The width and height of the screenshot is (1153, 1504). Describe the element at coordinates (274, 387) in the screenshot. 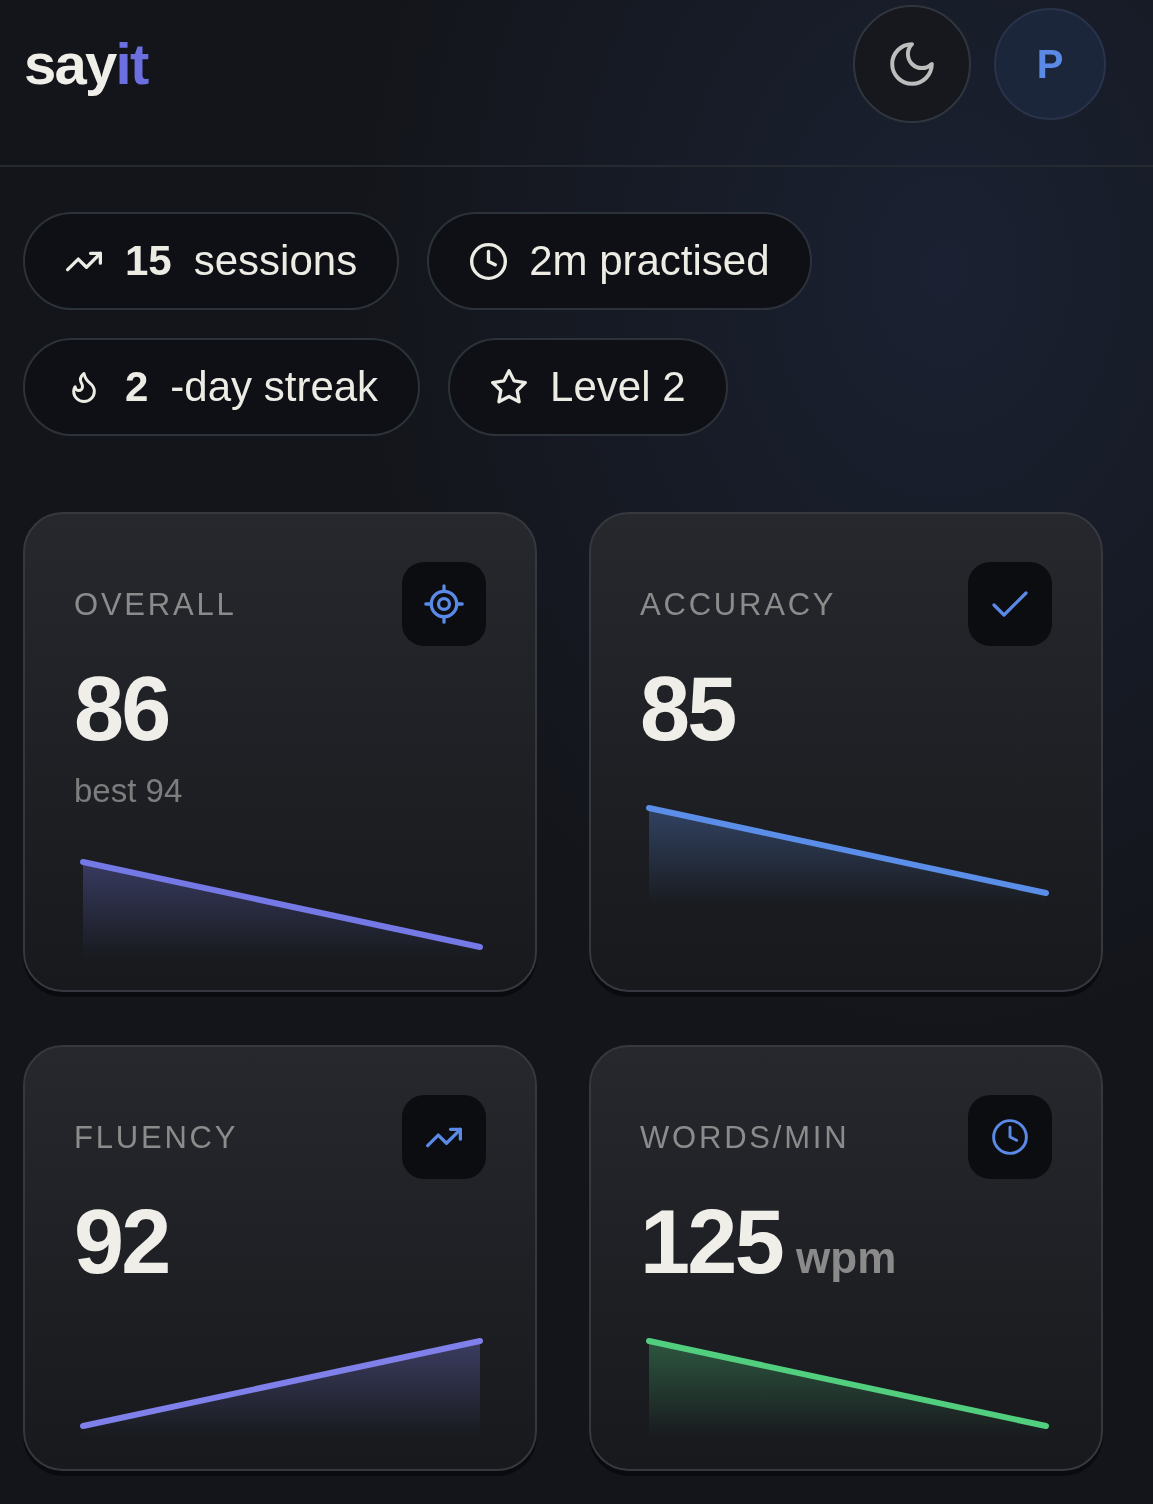

I see `stat-label: -day streak` at that location.